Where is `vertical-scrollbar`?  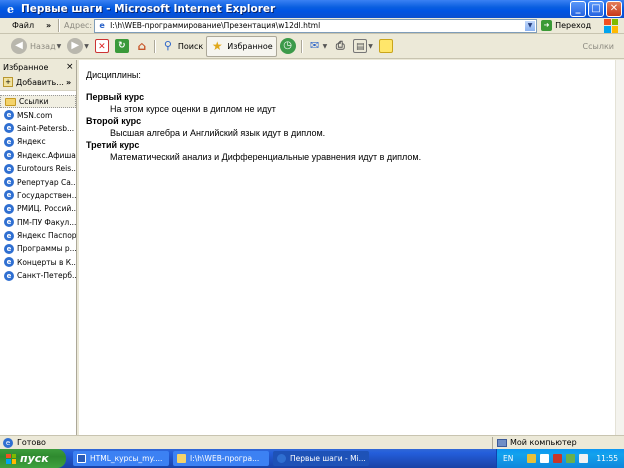
vertical-scrollbar is located at coordinates (619, 247).